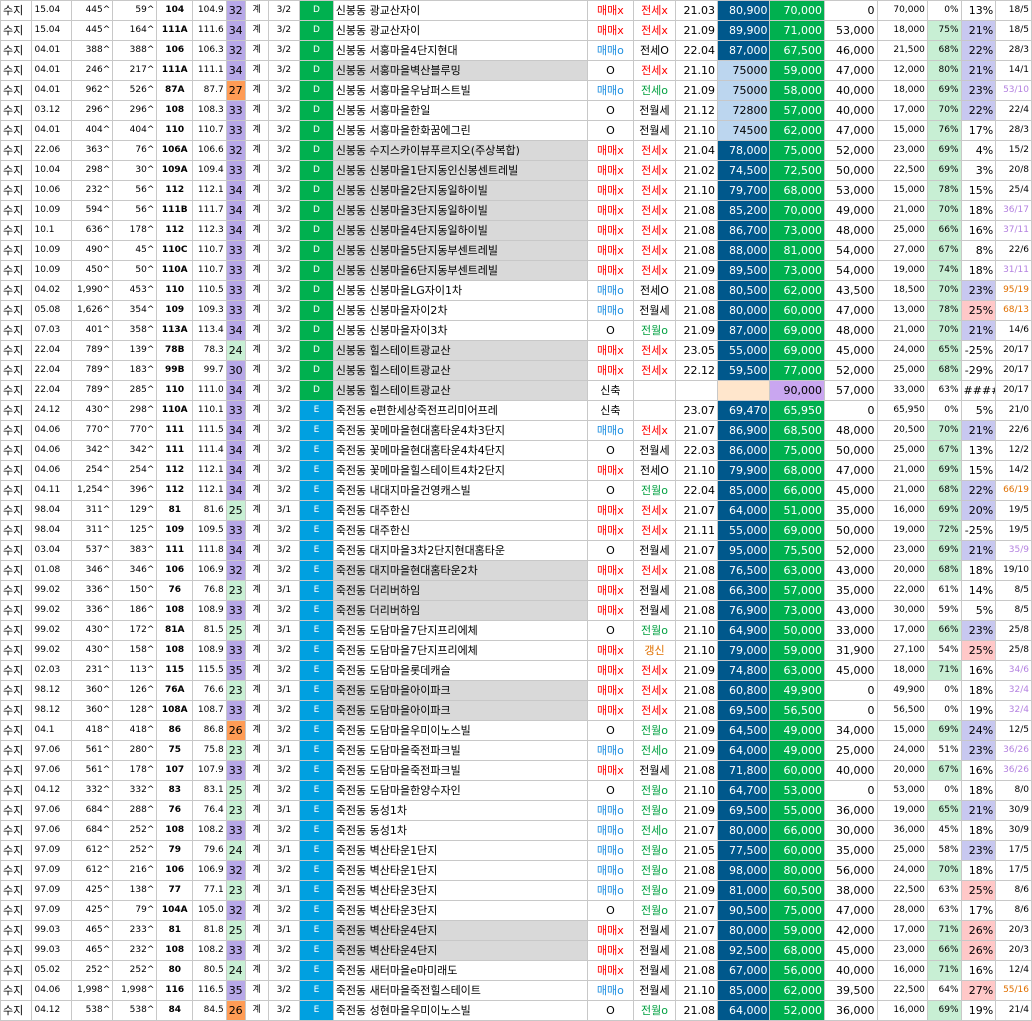  Describe the element at coordinates (209, 470) in the screenshot. I see `cell-area: 112.1` at that location.